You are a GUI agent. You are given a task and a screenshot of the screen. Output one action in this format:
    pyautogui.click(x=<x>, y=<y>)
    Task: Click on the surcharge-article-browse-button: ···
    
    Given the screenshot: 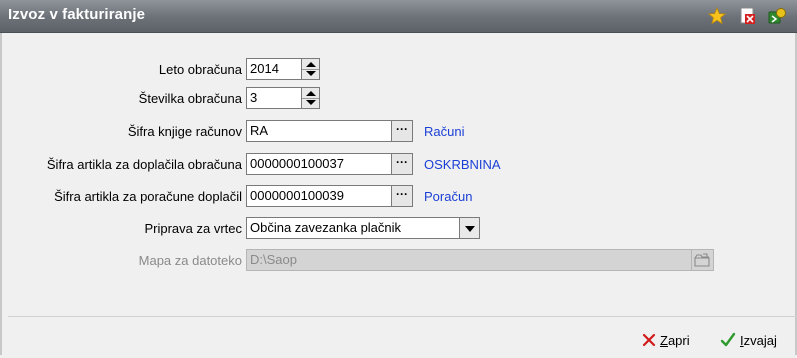 What is the action you would take?
    pyautogui.click(x=402, y=164)
    